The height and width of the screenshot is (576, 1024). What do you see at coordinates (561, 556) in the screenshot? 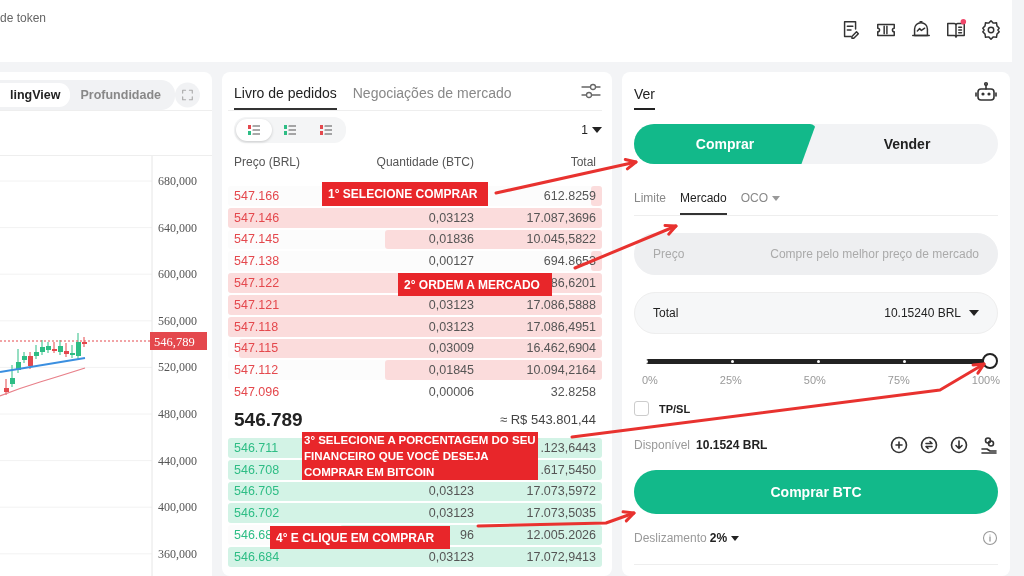
I see `total-cell: 17.072,9413` at bounding box center [561, 556].